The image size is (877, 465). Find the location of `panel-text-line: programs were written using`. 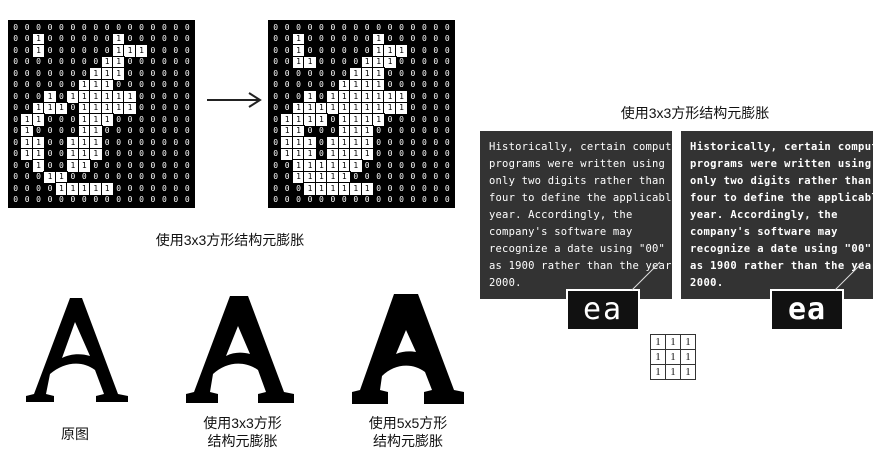

panel-text-line: programs were written using is located at coordinates (577, 164).